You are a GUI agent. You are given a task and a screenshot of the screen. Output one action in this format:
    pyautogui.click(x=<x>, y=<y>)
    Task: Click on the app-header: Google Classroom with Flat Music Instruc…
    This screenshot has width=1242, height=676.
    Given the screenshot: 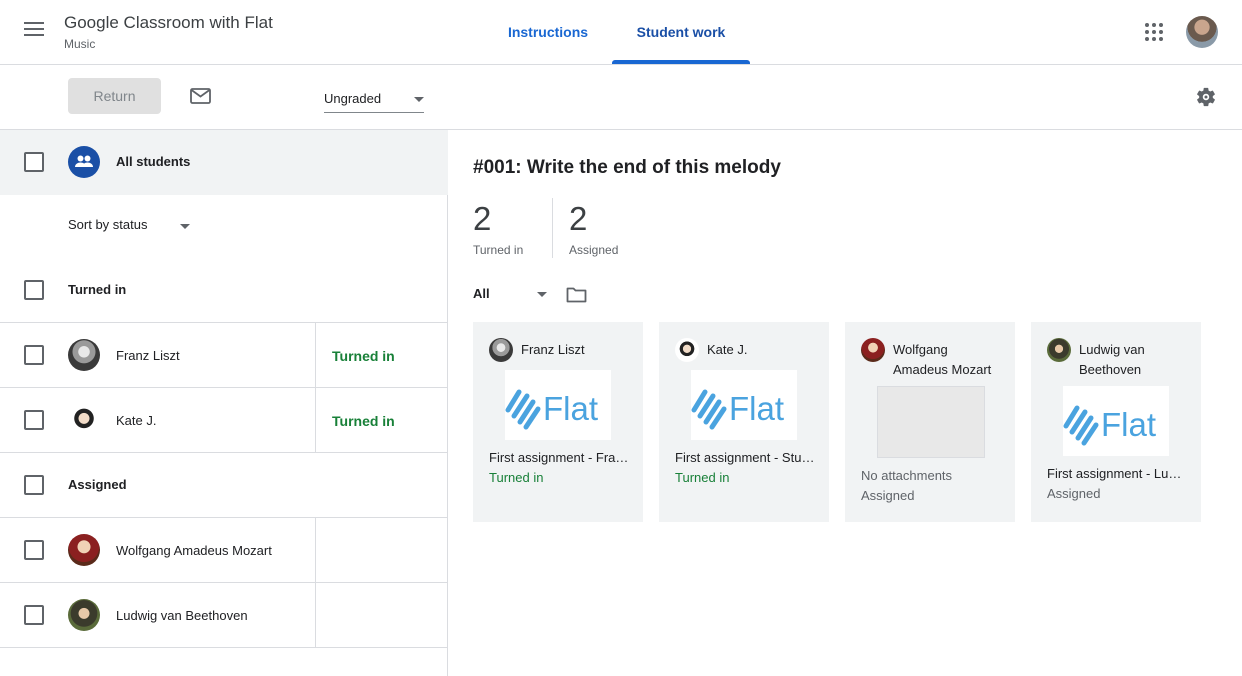 What is the action you would take?
    pyautogui.click(x=621, y=32)
    